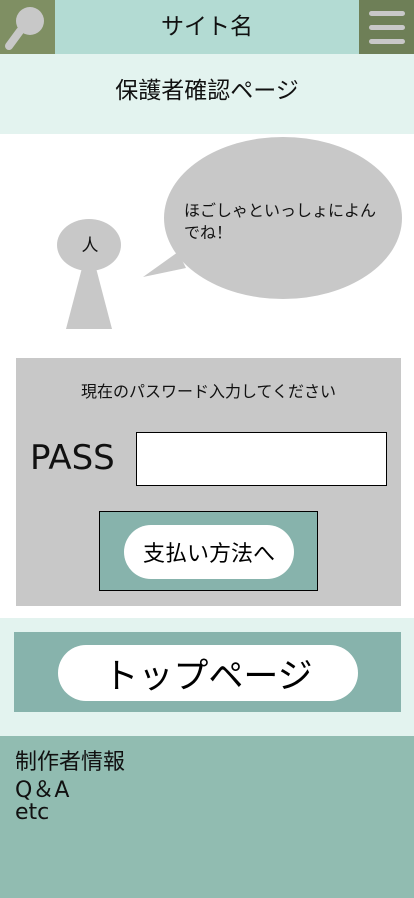 The width and height of the screenshot is (414, 898). I want to click on pass-label: PASS, so click(72, 458).